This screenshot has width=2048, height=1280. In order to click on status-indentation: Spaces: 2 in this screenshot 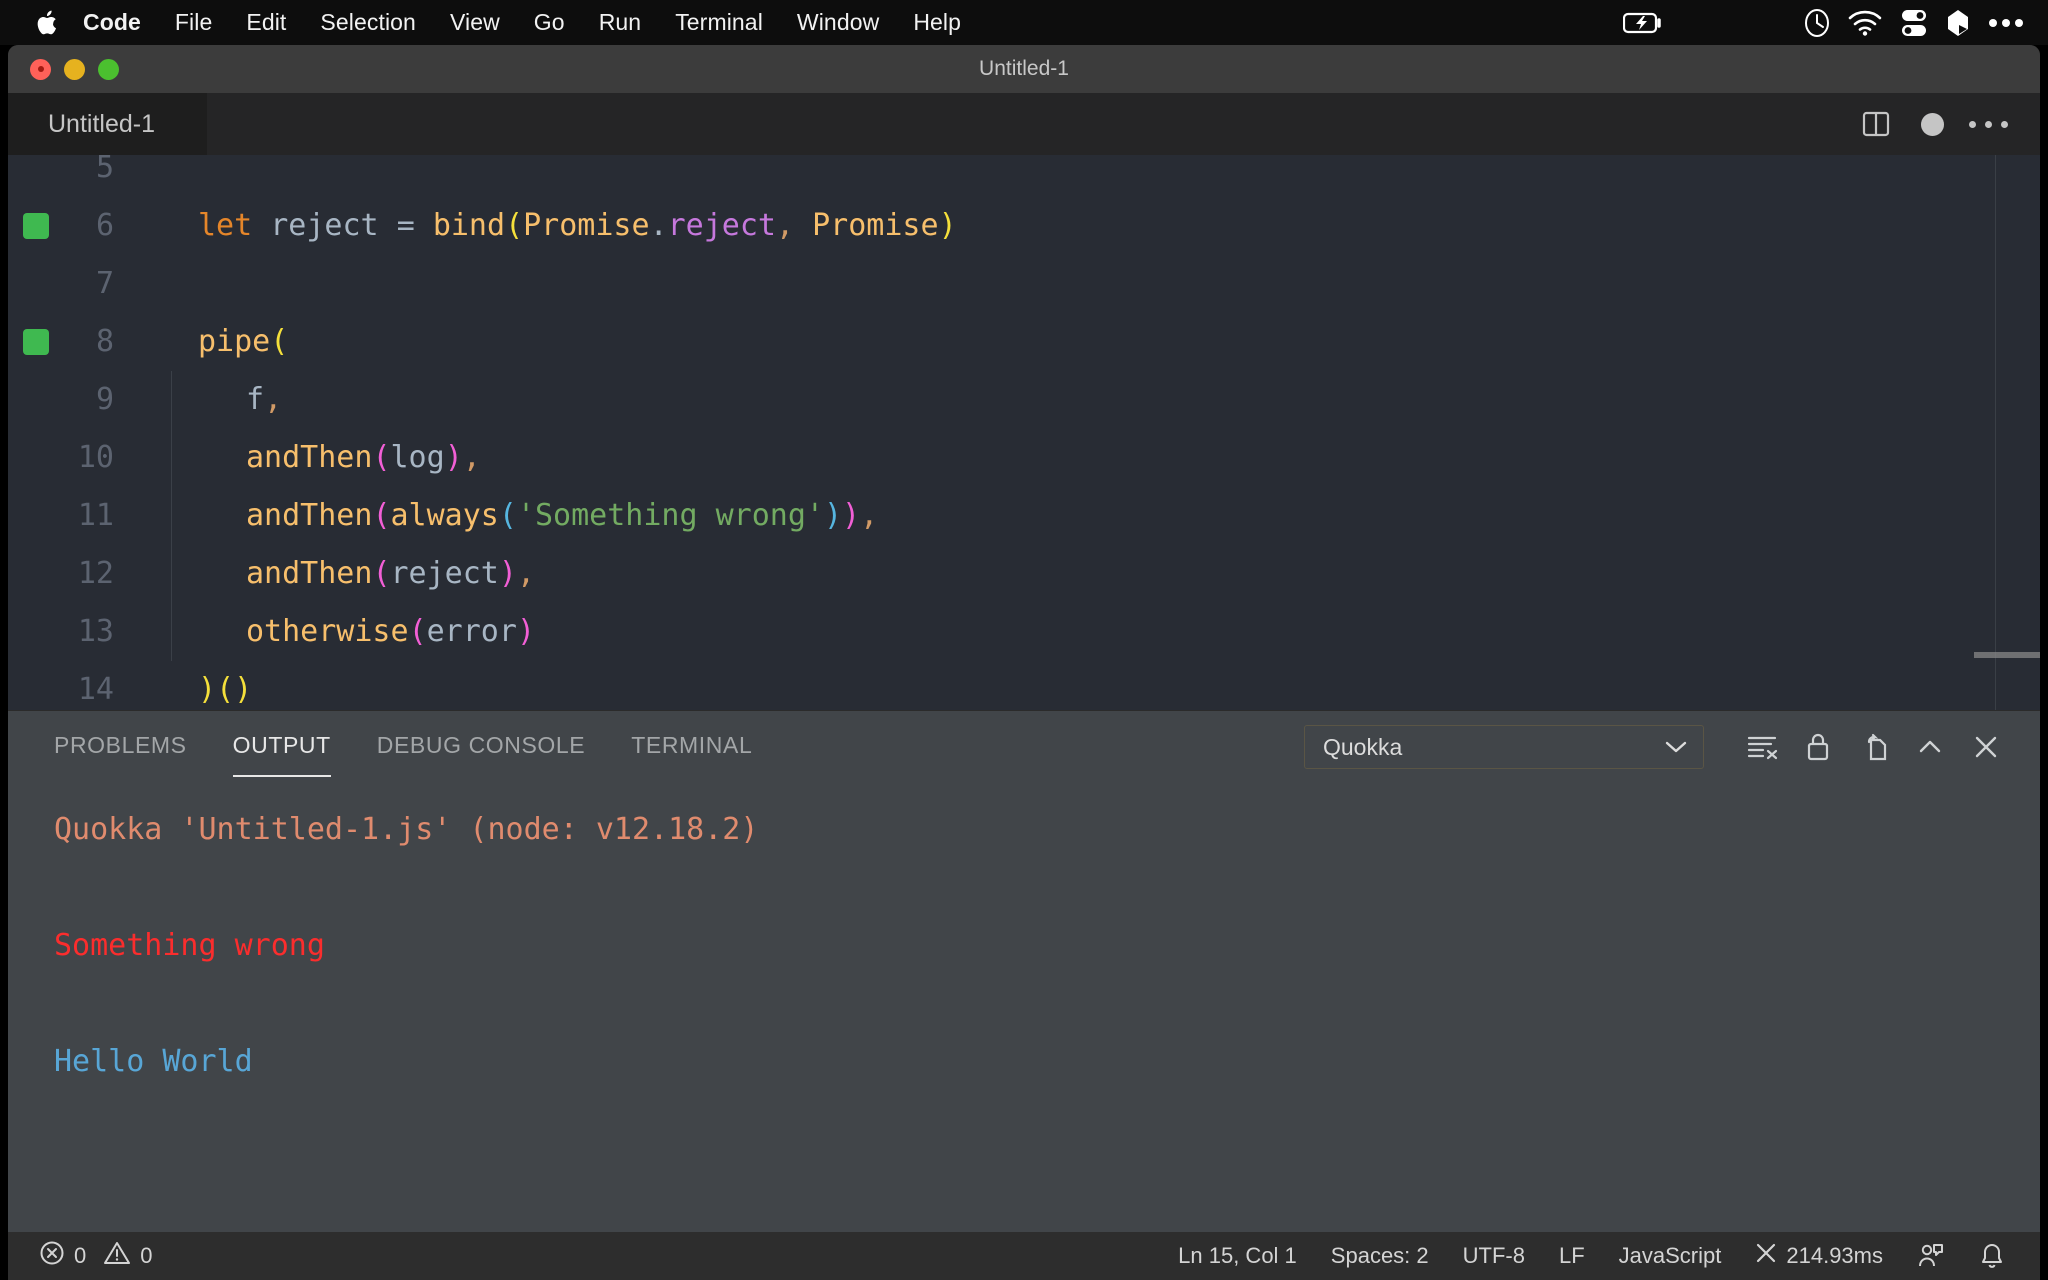, I will do `click(1380, 1256)`.